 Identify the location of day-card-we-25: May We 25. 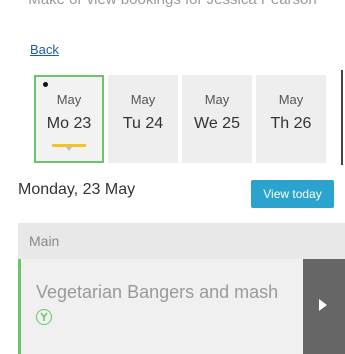
(217, 119).